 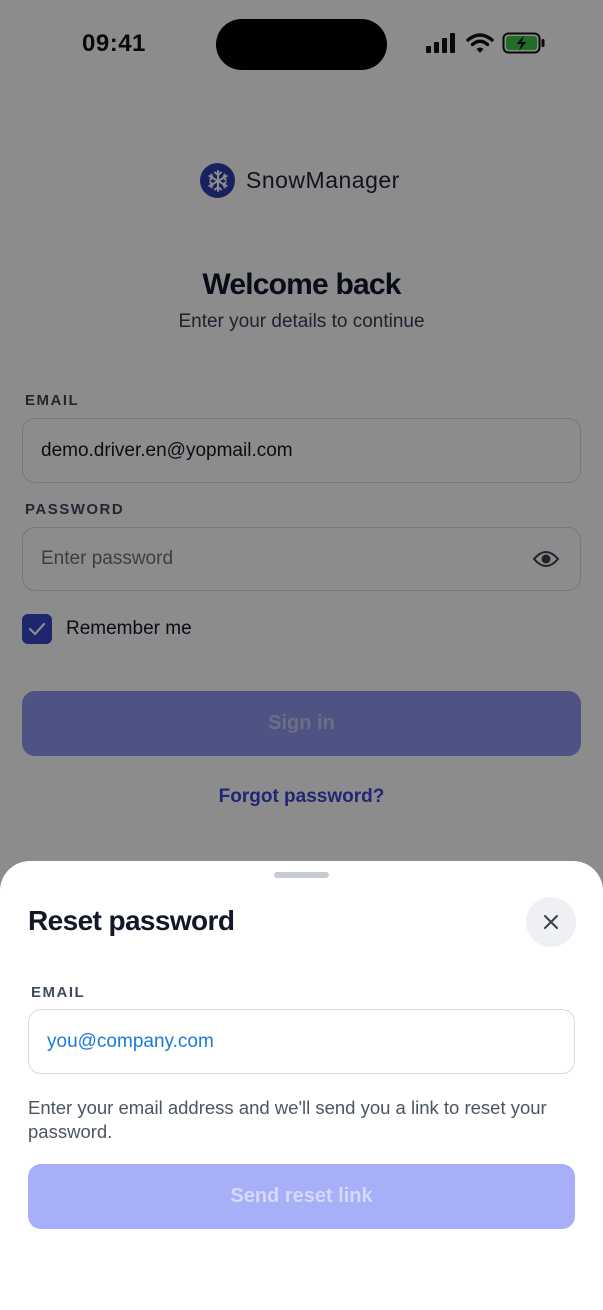 What do you see at coordinates (301, 875) in the screenshot?
I see `sheet-drag-handle` at bounding box center [301, 875].